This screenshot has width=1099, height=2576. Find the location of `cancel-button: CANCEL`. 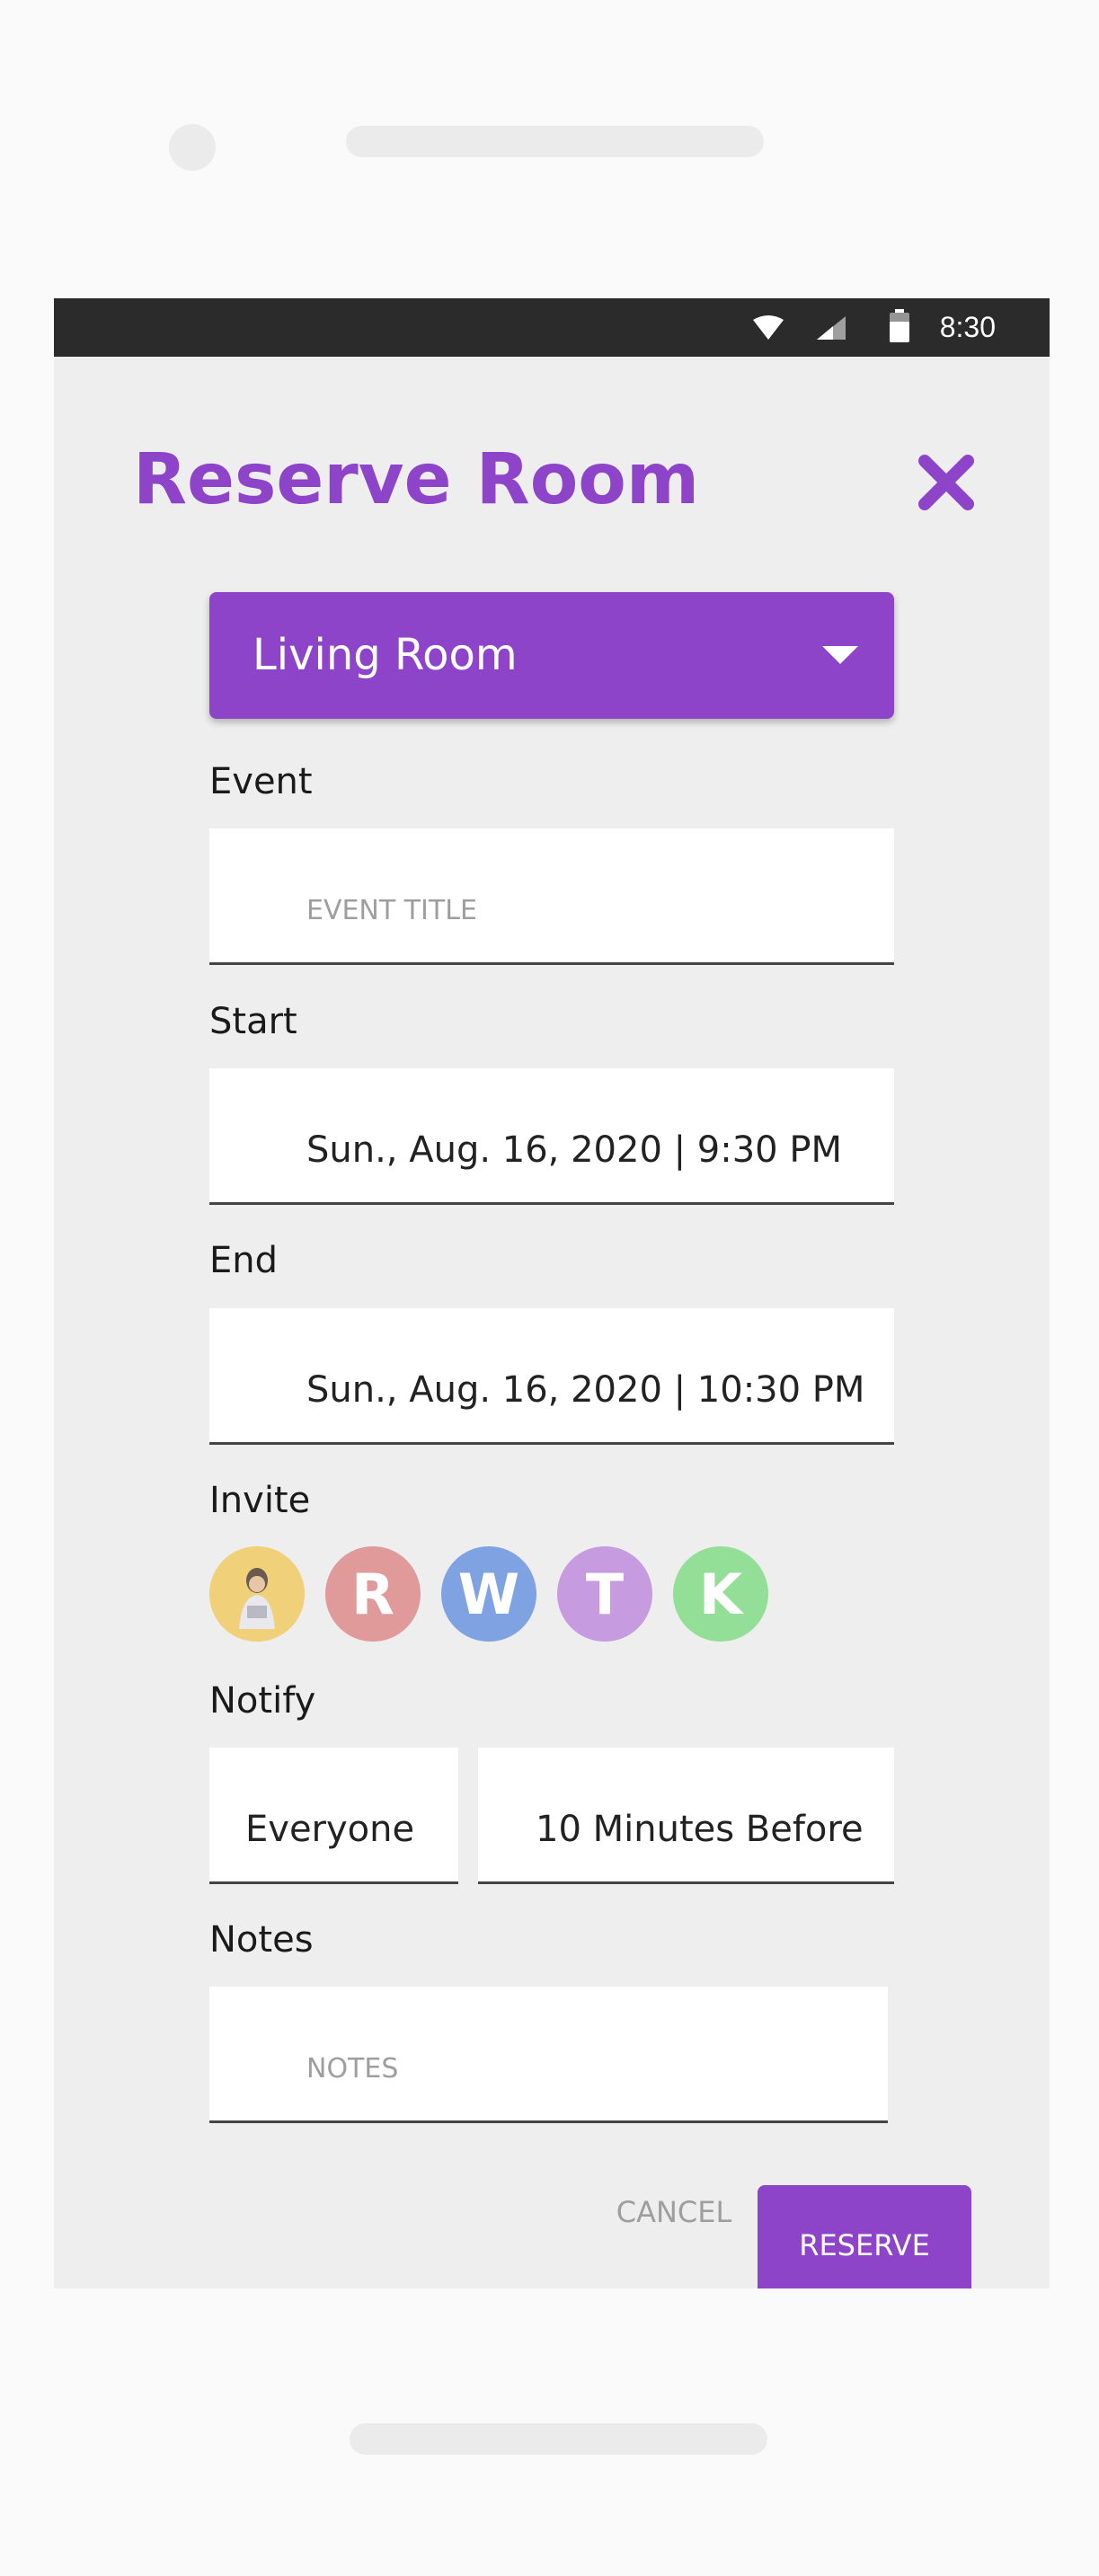

cancel-button: CANCEL is located at coordinates (674, 2212).